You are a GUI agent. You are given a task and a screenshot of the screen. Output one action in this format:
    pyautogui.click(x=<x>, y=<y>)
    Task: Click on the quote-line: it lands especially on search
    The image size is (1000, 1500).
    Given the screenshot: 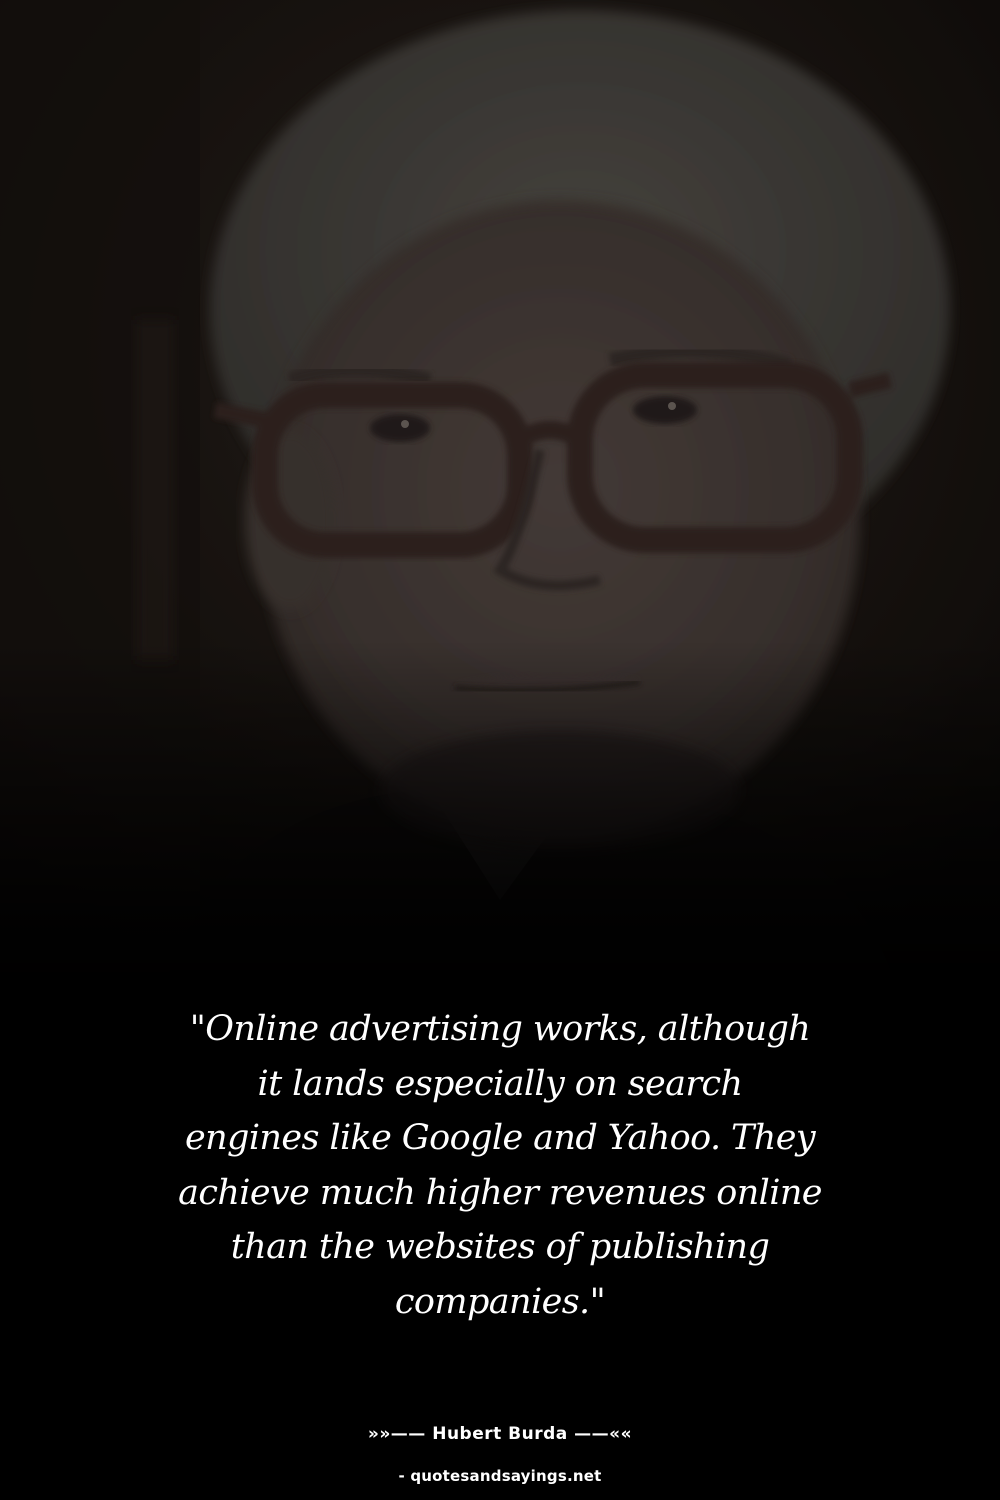 What is the action you would take?
    pyautogui.click(x=500, y=1083)
    